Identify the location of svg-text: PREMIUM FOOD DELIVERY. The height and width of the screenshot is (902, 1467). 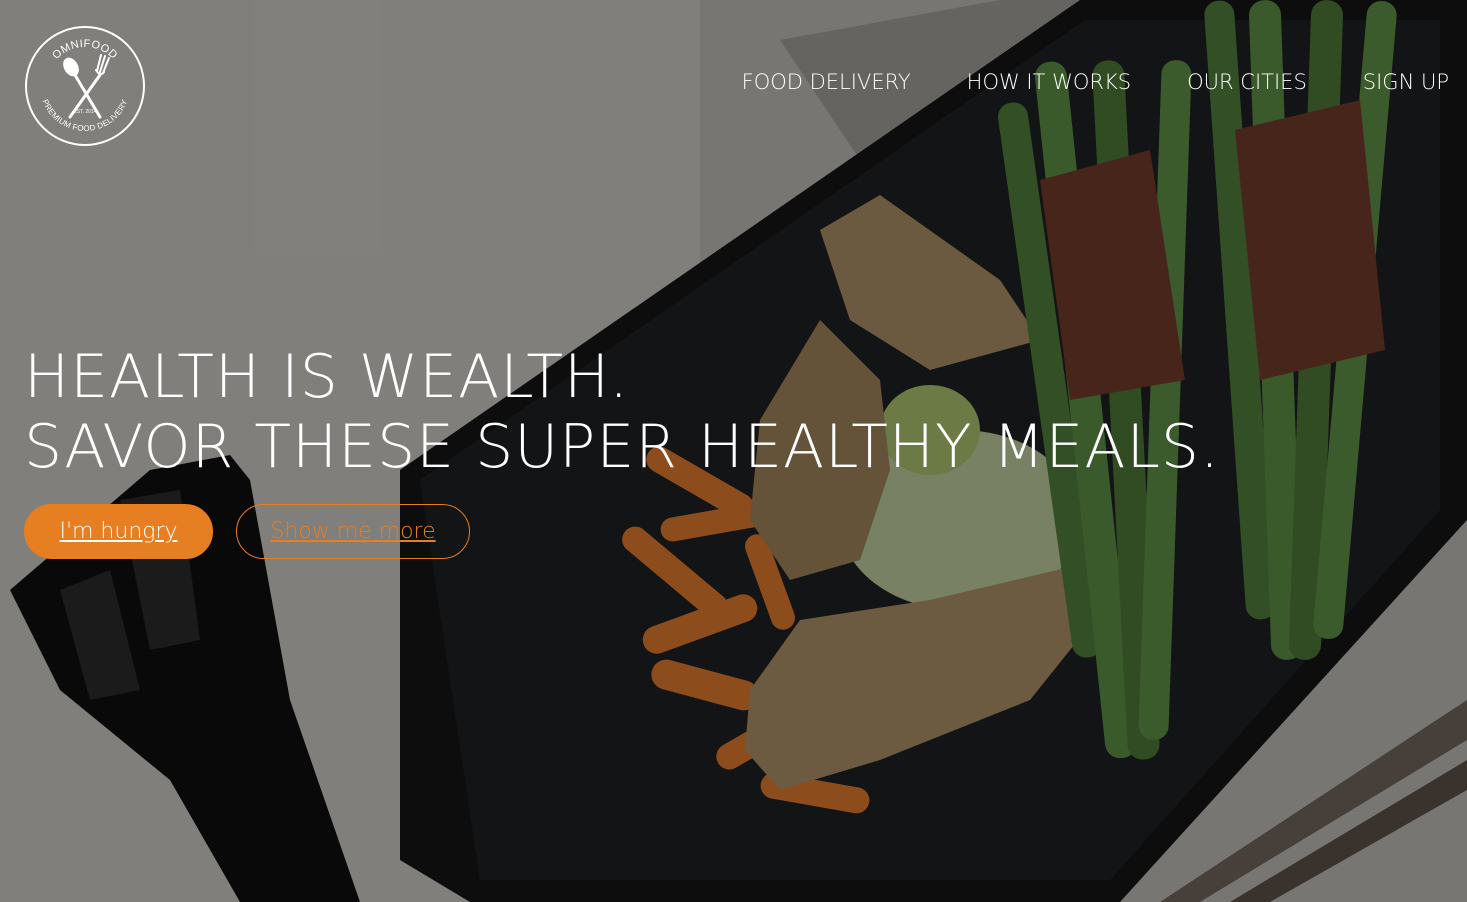
(85, 115).